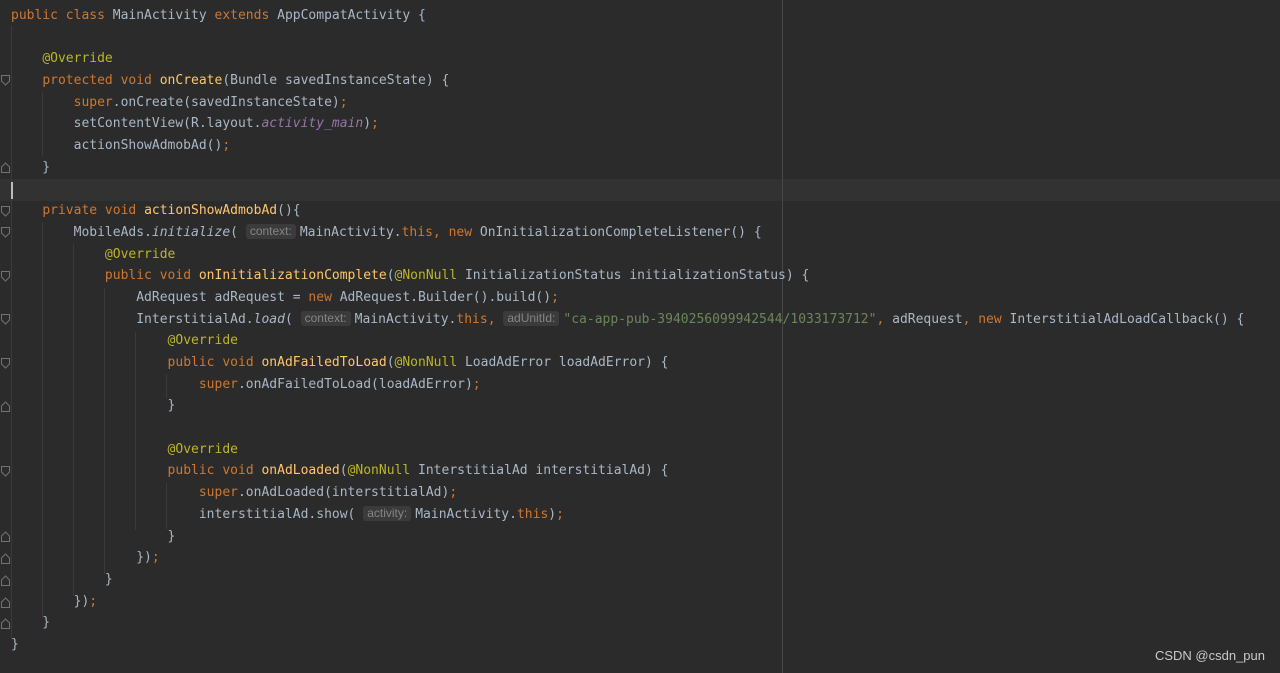  What do you see at coordinates (191, 232) in the screenshot?
I see `code-token: initialize` at bounding box center [191, 232].